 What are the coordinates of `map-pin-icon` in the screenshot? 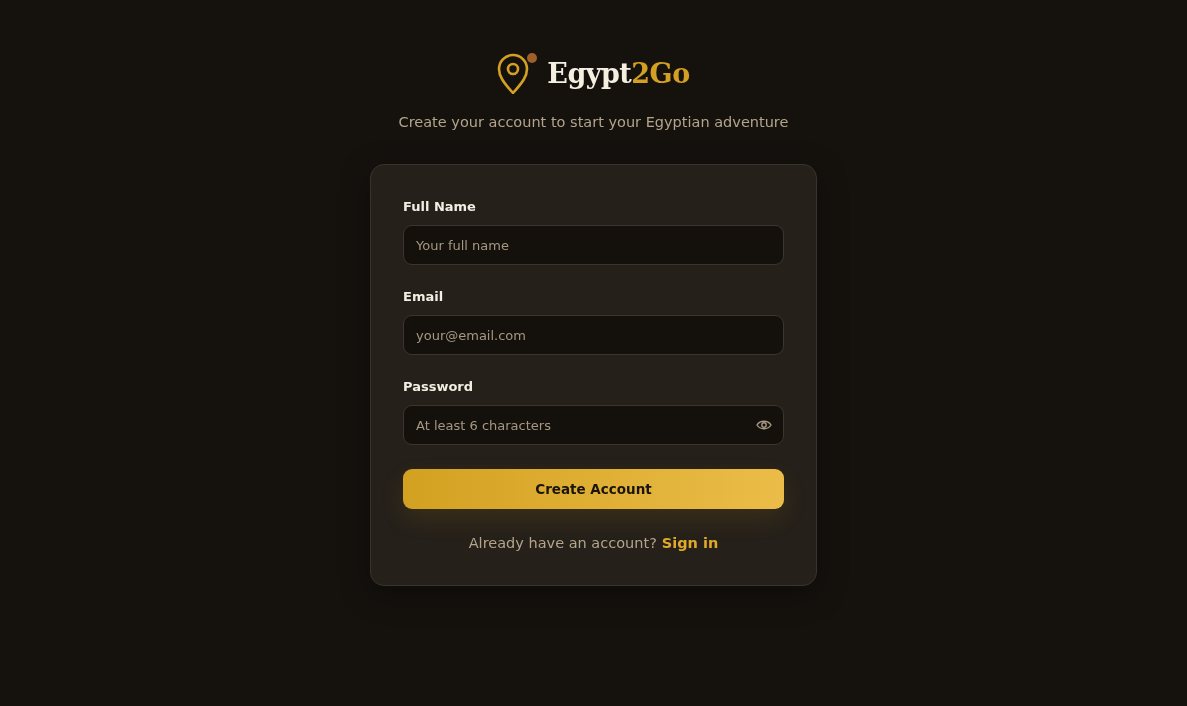 It's located at (518, 73).